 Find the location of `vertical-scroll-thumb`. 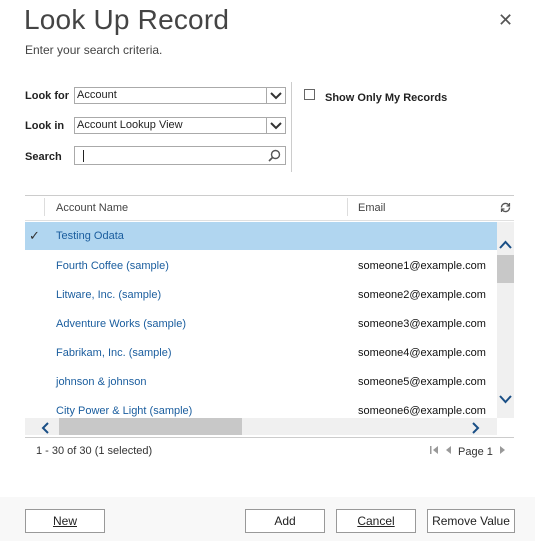

vertical-scroll-thumb is located at coordinates (505, 269).